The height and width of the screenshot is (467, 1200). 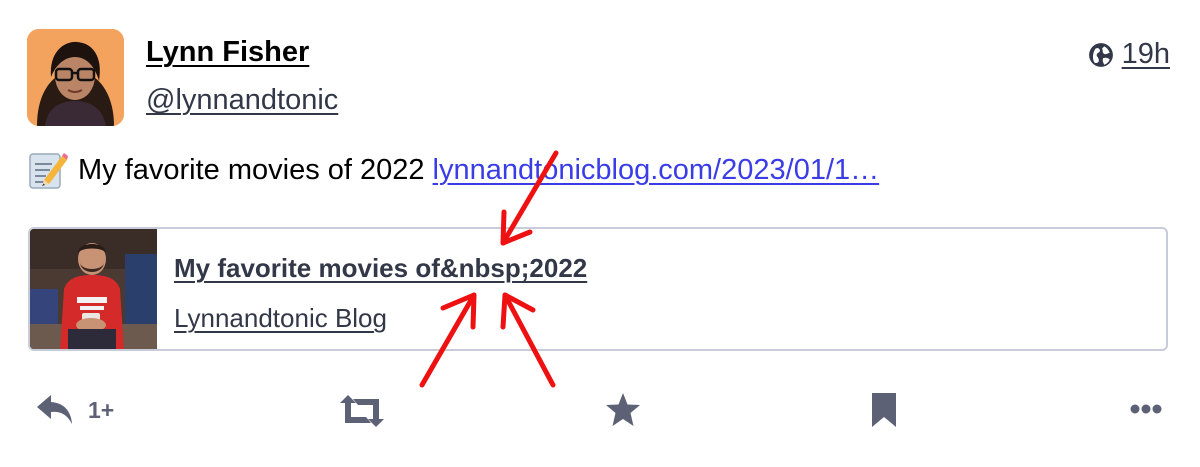 I want to click on status-text: My favorite movies of 2022, so click(x=251, y=169).